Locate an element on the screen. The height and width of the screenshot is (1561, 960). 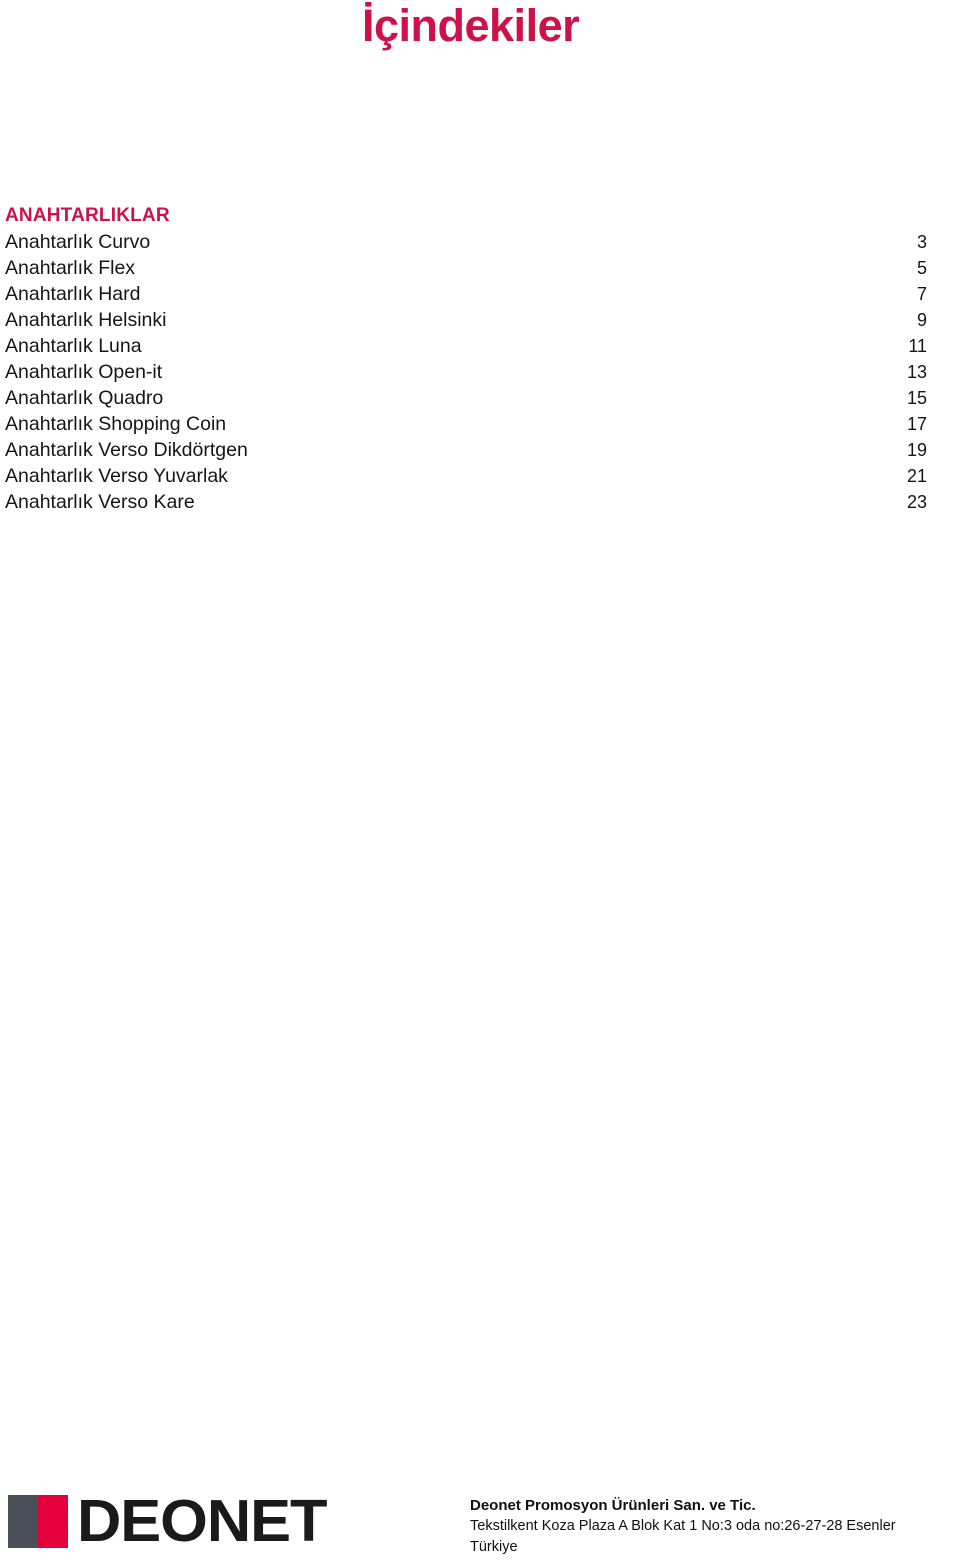
toc-entry-label: Anahtarlık Luna is located at coordinates (73, 346).